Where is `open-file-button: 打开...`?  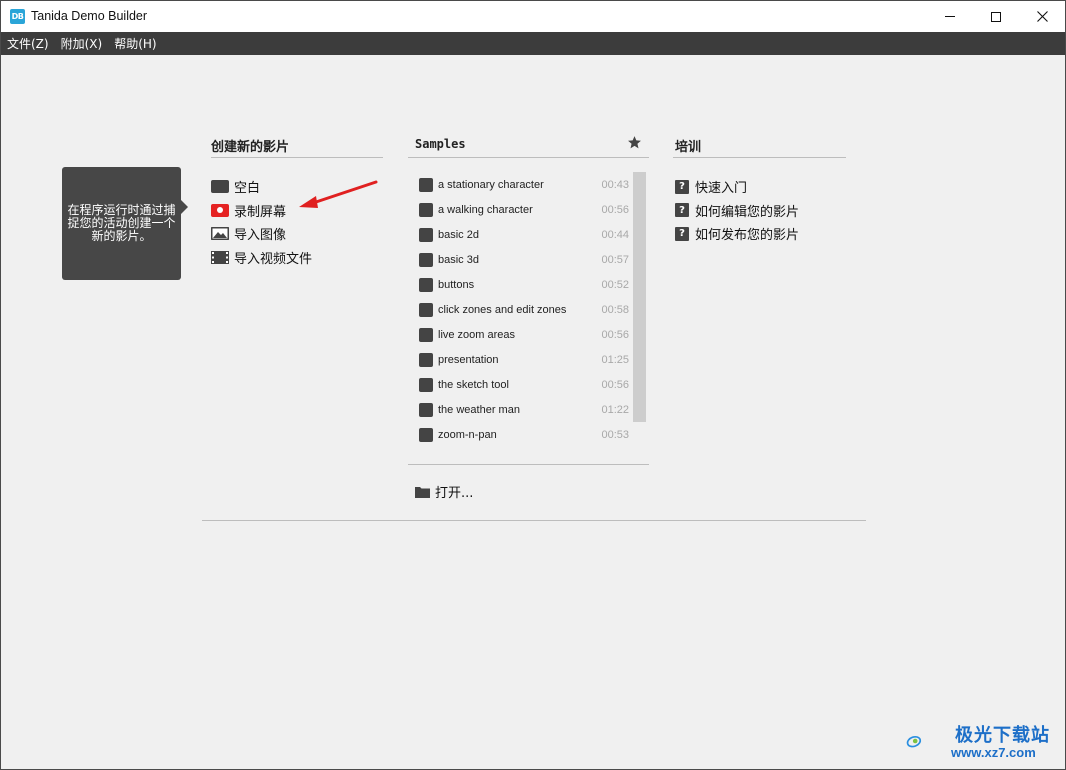
open-file-button: 打开... is located at coordinates (444, 491).